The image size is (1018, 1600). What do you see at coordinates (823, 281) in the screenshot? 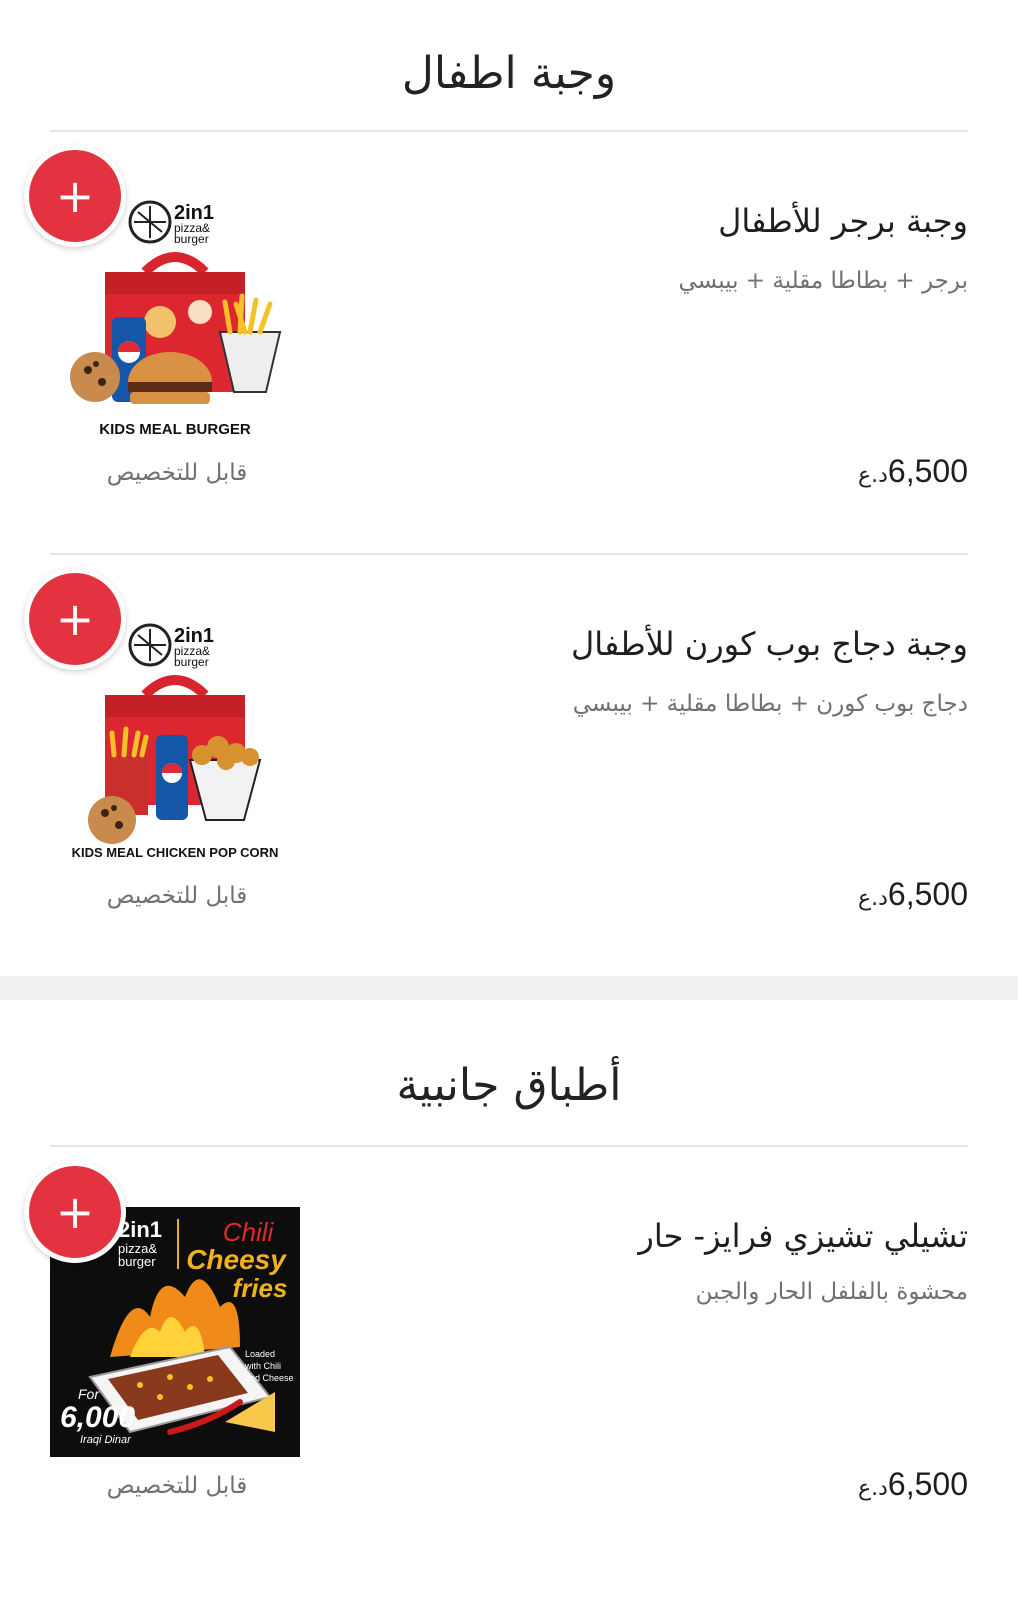
I see `item-description: برجر + بطاطا مقلية + بيبسي` at bounding box center [823, 281].